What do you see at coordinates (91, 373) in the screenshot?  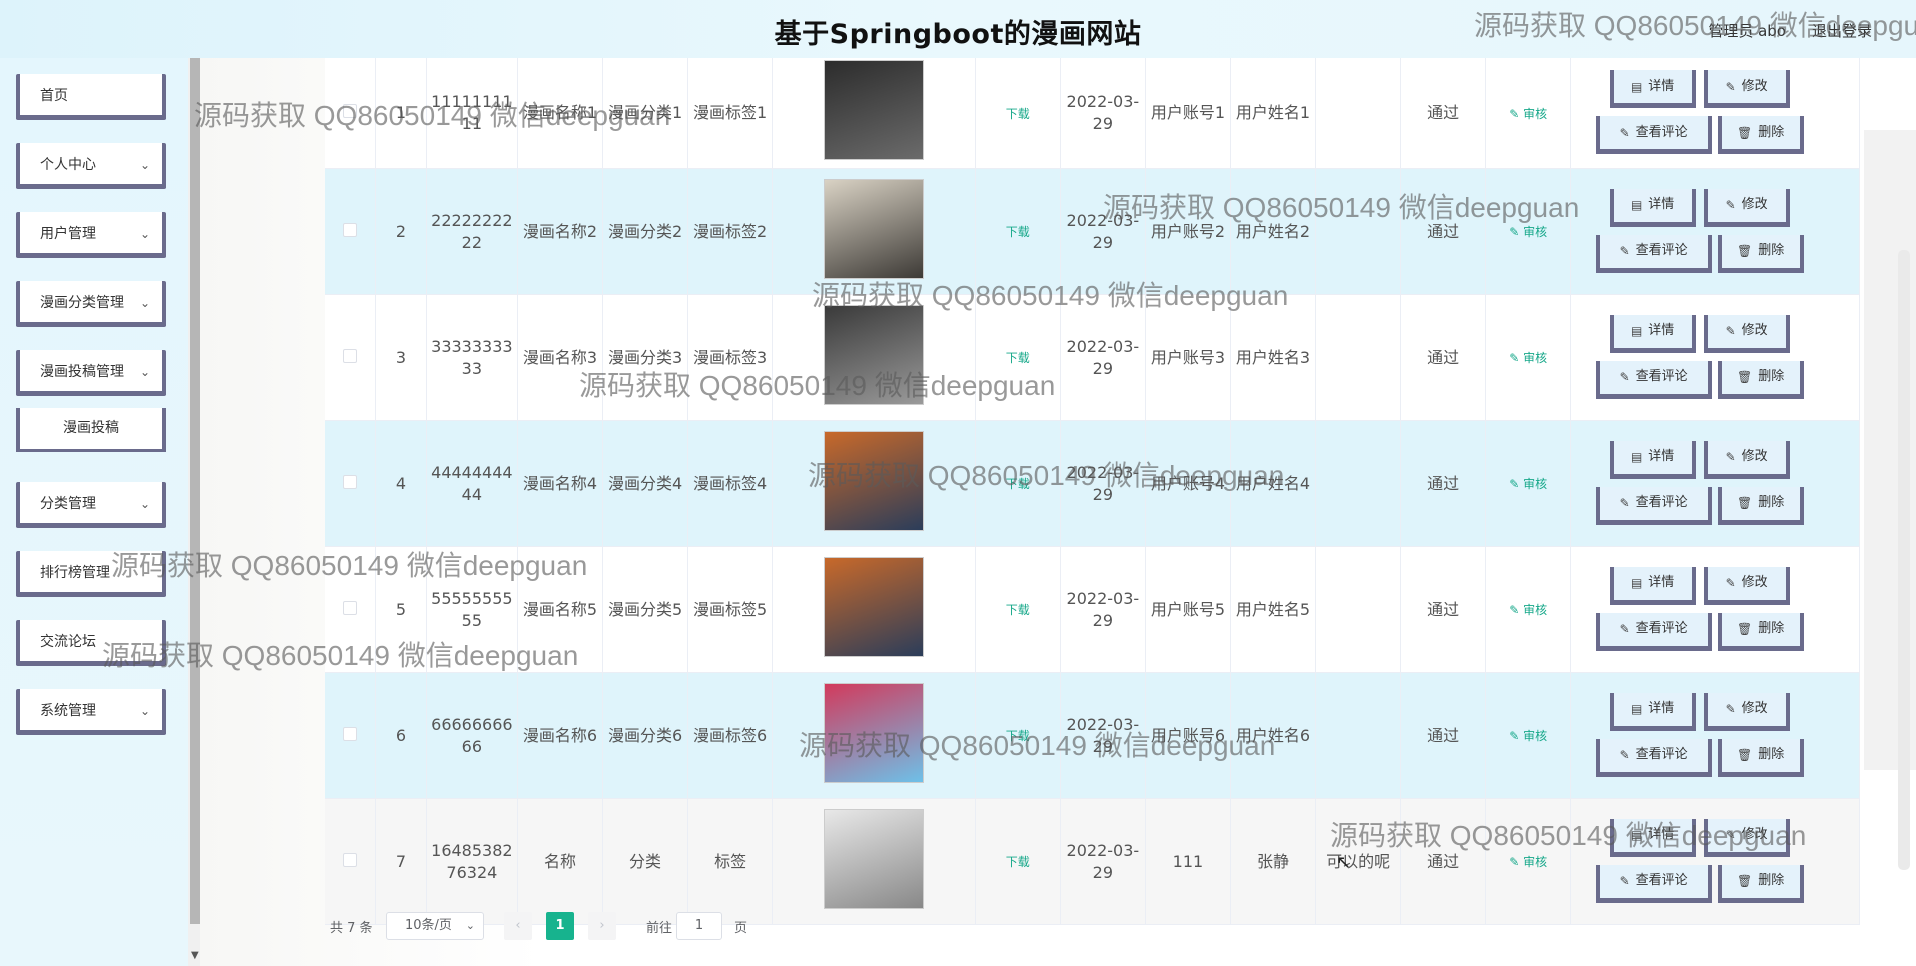 I see `sidebar-item-submission-manage: 漫画投稿管理 ⌄` at bounding box center [91, 373].